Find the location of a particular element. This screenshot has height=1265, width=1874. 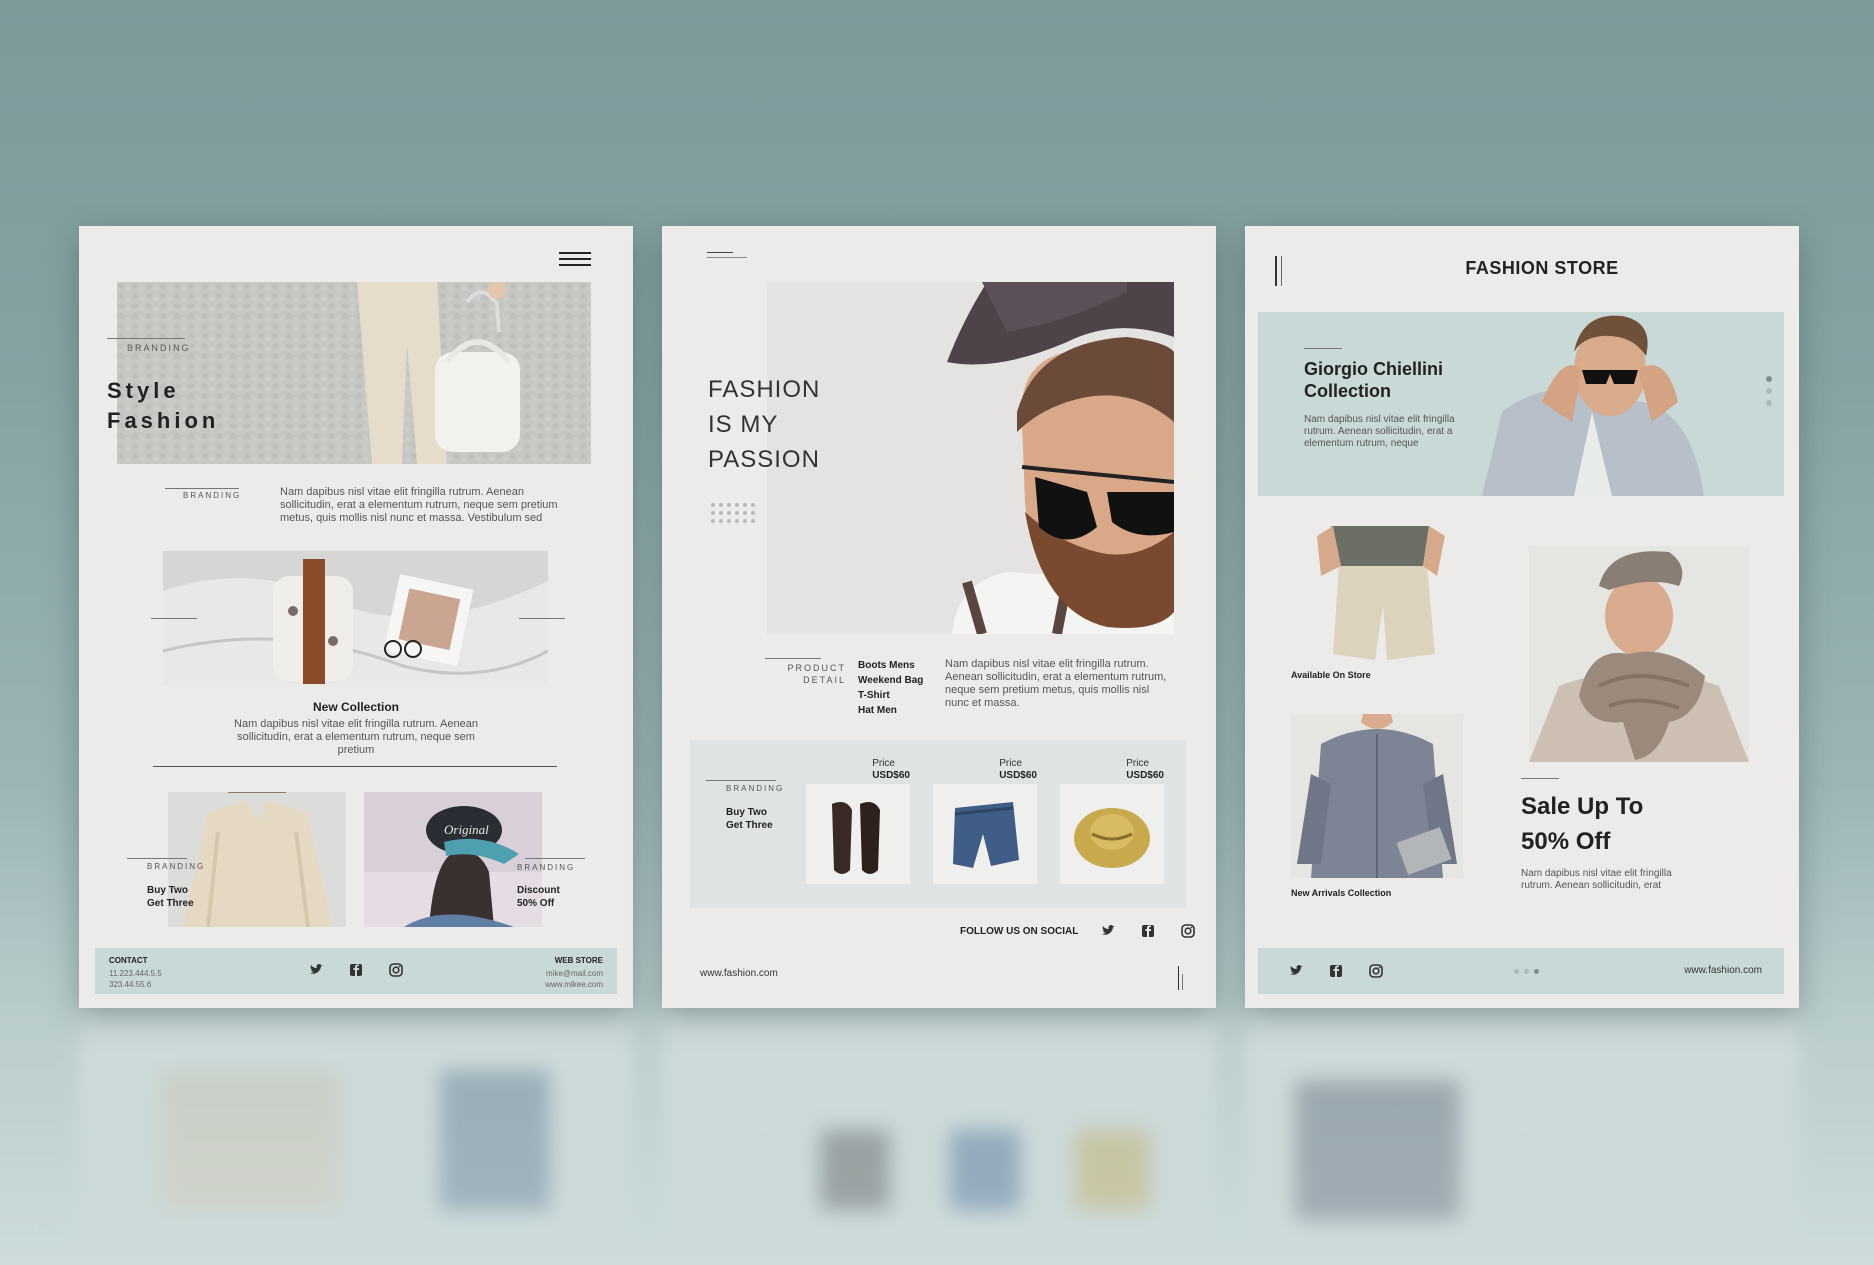

card-left-line1: Buy Two is located at coordinates (167, 890).